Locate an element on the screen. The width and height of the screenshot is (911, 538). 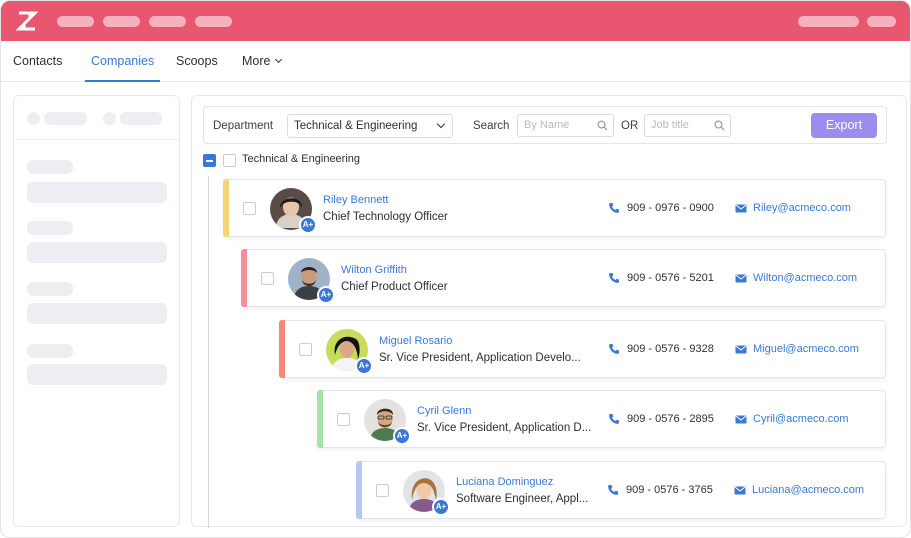
department-select: Technical & Engineering is located at coordinates (370, 126).